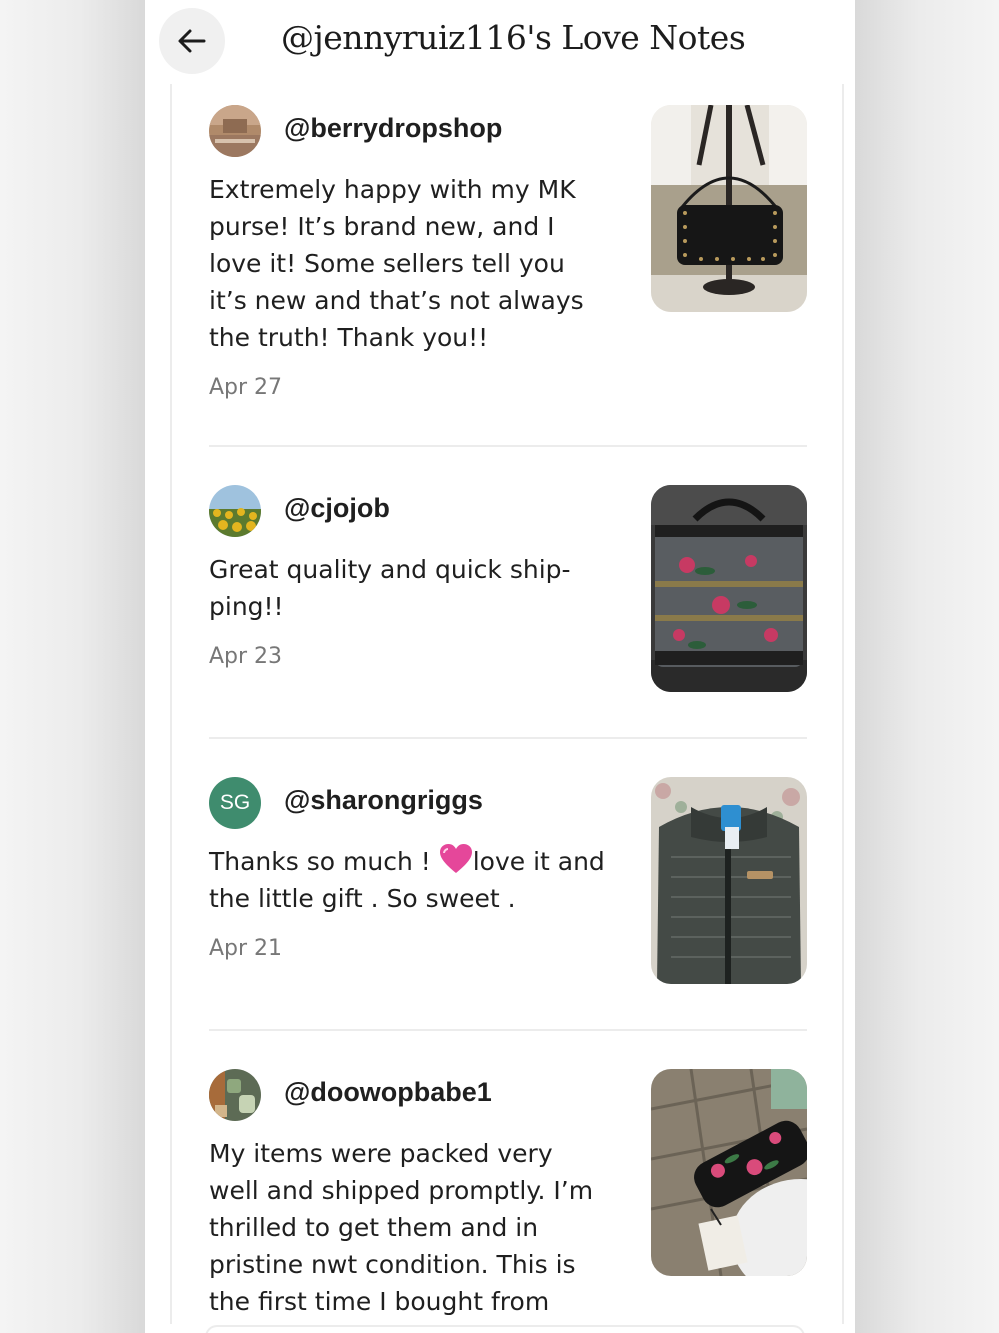 The width and height of the screenshot is (999, 1333). What do you see at coordinates (513, 37) in the screenshot?
I see `page-title: @jennyruiz116's Love Notes` at bounding box center [513, 37].